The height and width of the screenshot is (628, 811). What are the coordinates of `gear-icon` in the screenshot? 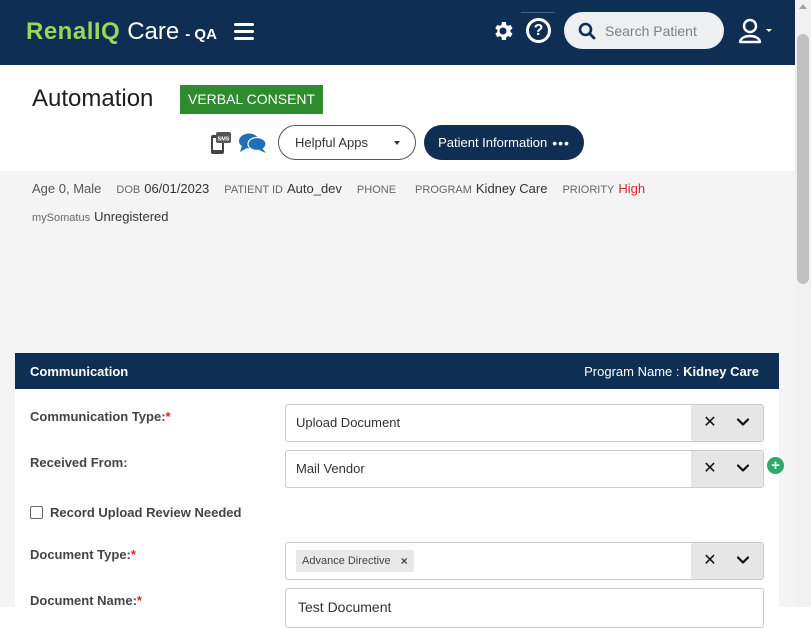 It's located at (503, 31).